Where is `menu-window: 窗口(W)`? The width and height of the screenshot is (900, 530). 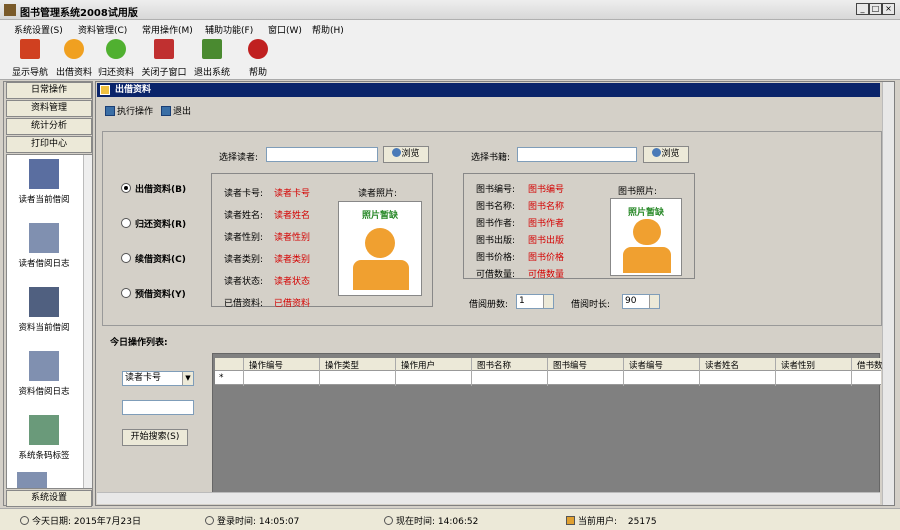
menu-window: 窗口(W) is located at coordinates (285, 29).